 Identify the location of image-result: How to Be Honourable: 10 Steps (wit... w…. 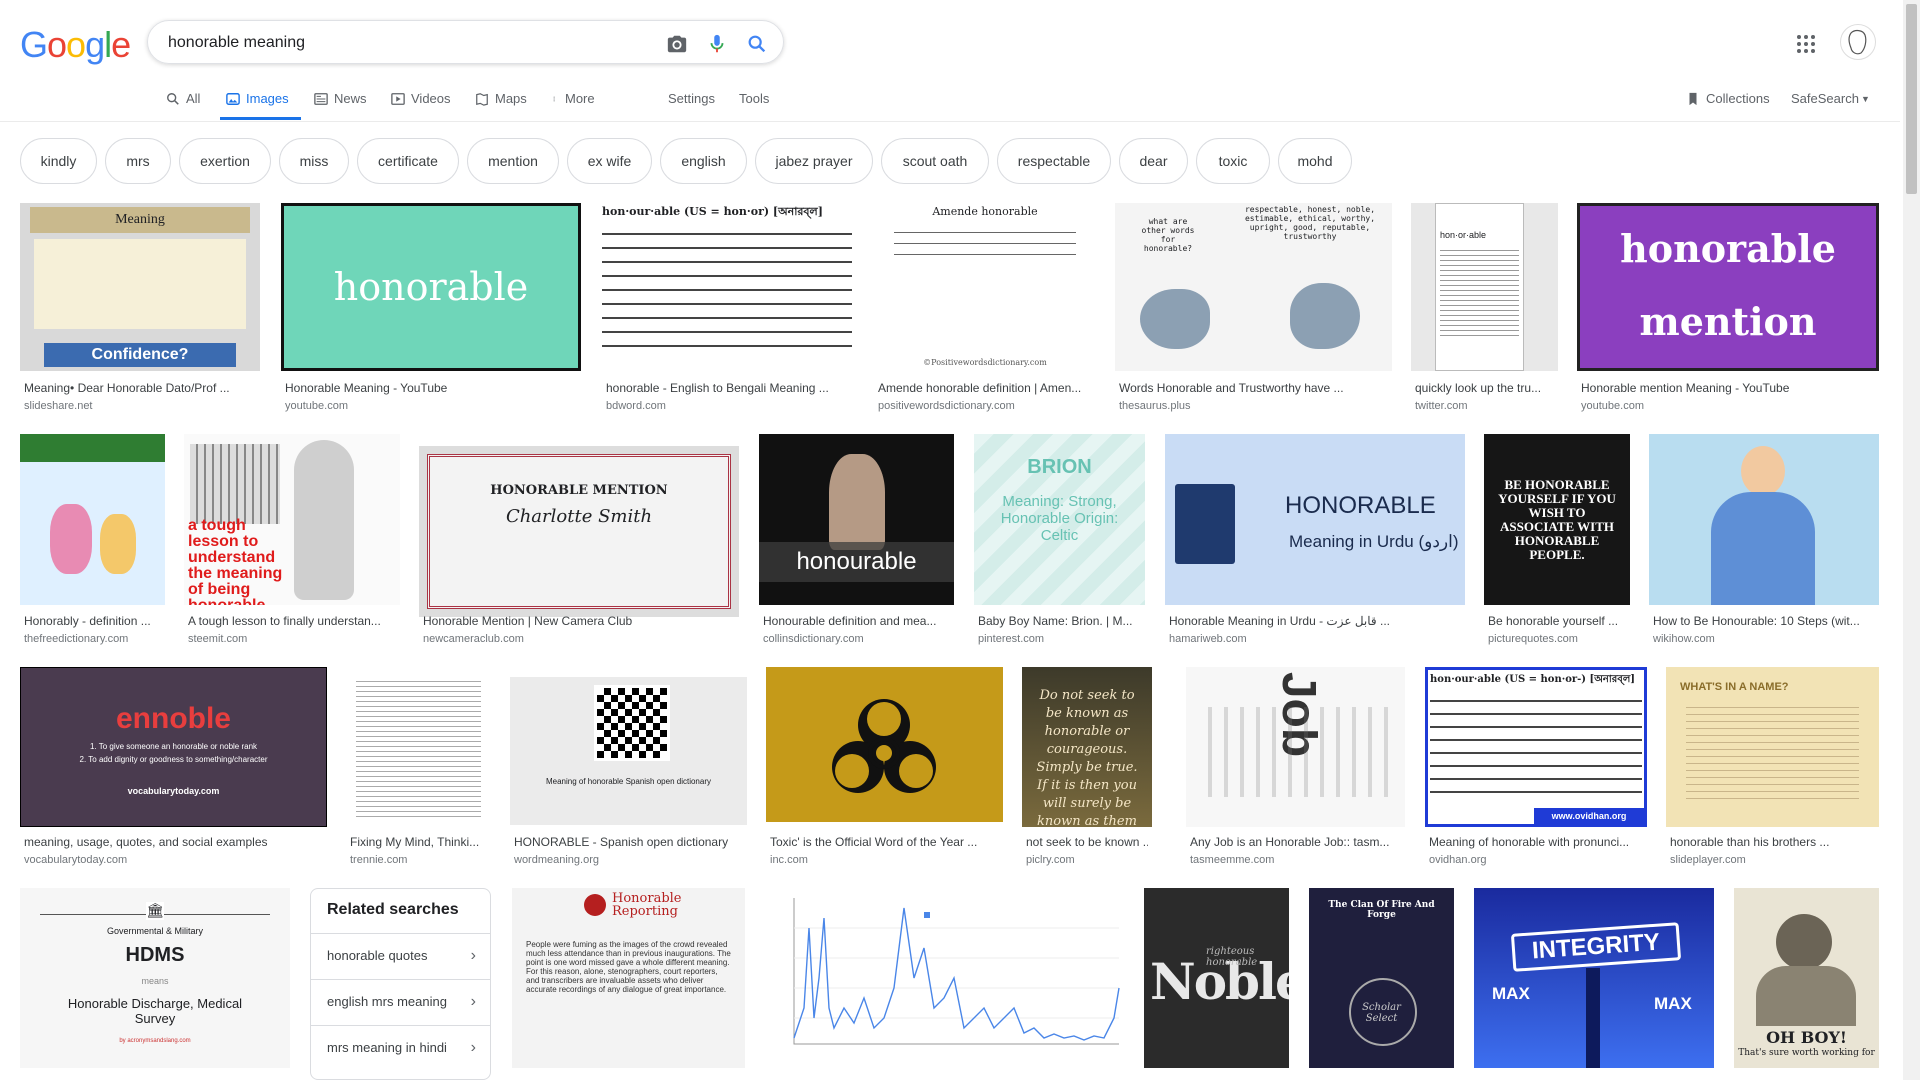
(1764, 541).